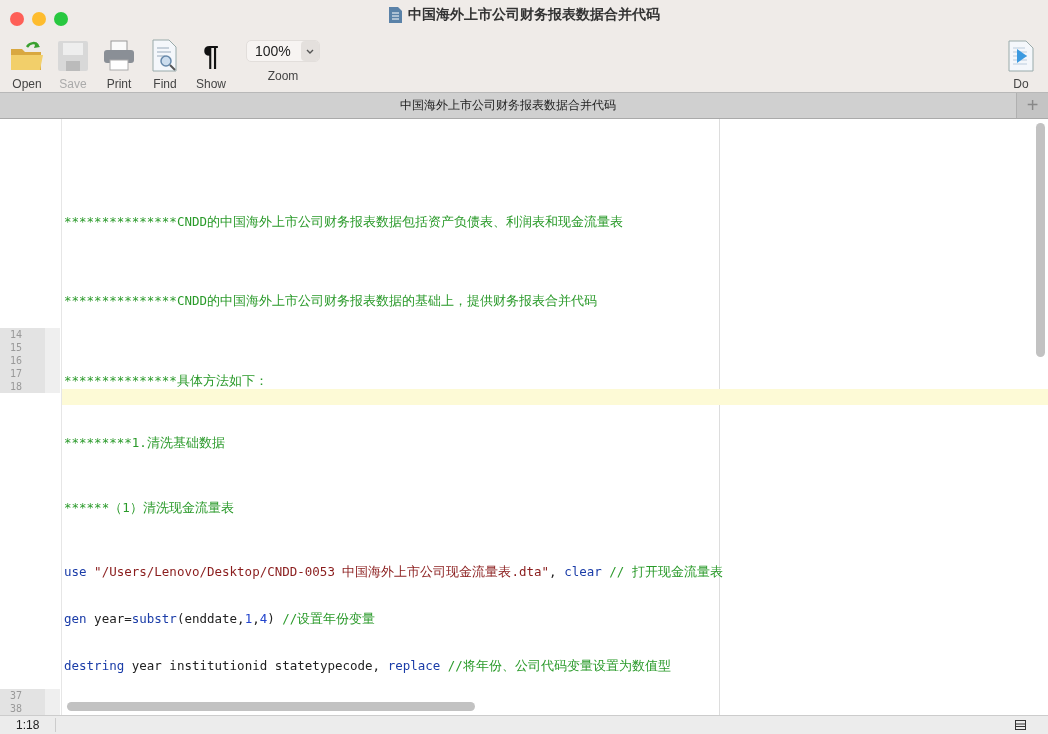 Image resolution: width=1048 pixels, height=734 pixels. What do you see at coordinates (166, 381) in the screenshot?
I see `code-line: ***************具体方法如下：` at bounding box center [166, 381].